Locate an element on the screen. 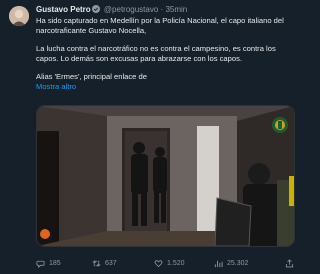  show-more-link: Mostra altro is located at coordinates (165, 87).